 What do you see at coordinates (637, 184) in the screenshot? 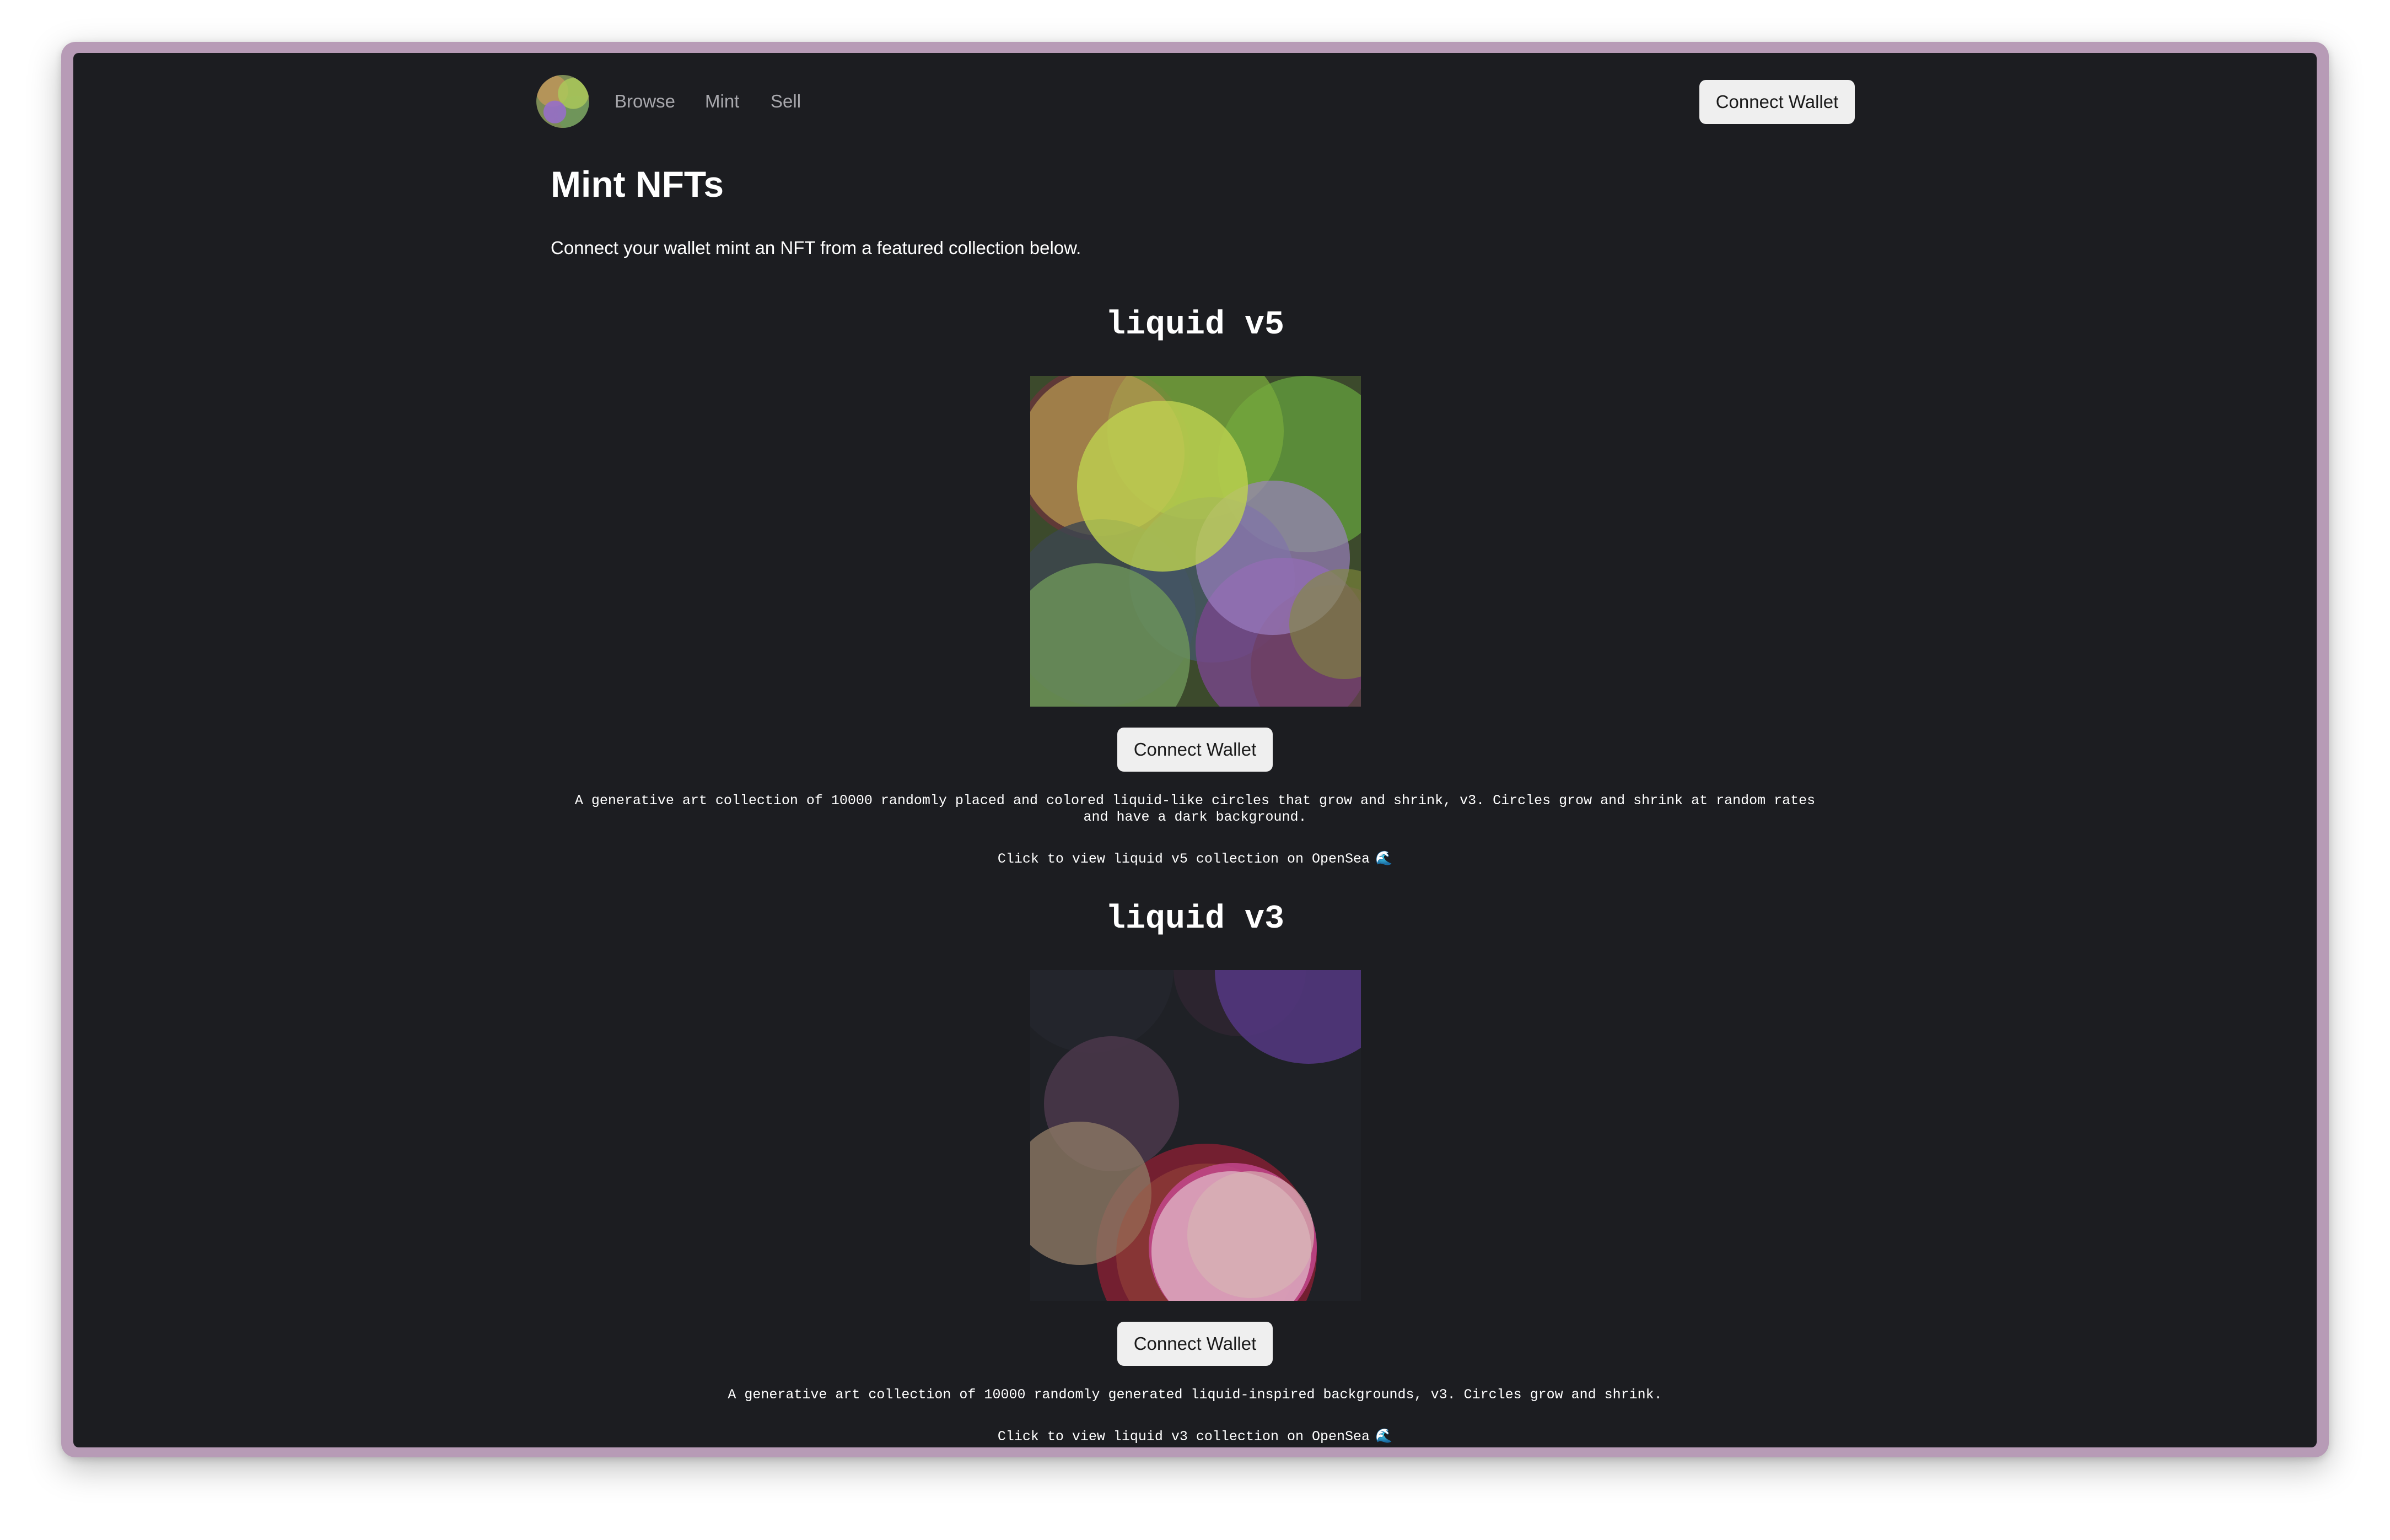
I see `page-title: Mint NFTs` at bounding box center [637, 184].